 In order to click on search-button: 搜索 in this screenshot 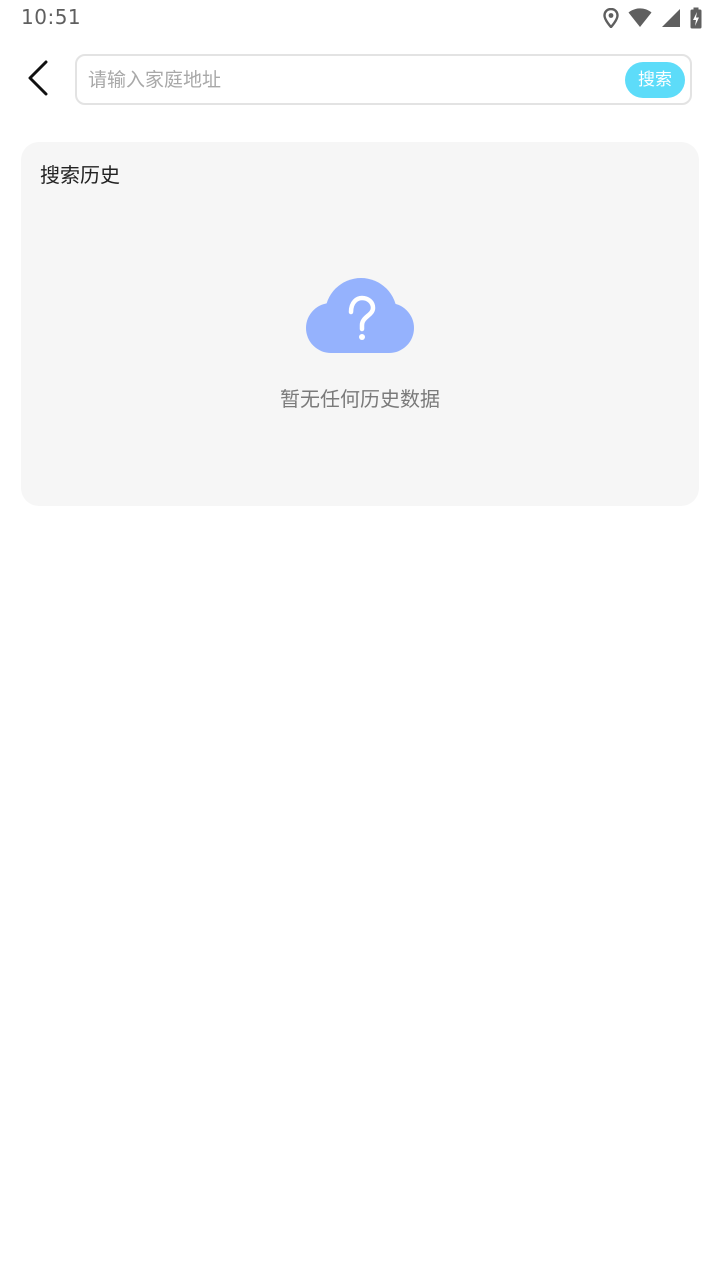, I will do `click(655, 80)`.